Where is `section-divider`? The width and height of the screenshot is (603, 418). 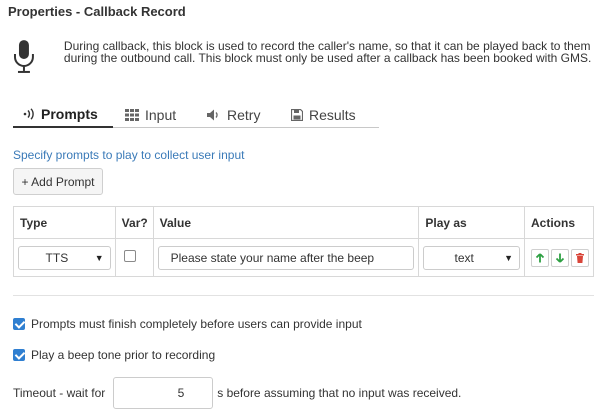
section-divider is located at coordinates (303, 295).